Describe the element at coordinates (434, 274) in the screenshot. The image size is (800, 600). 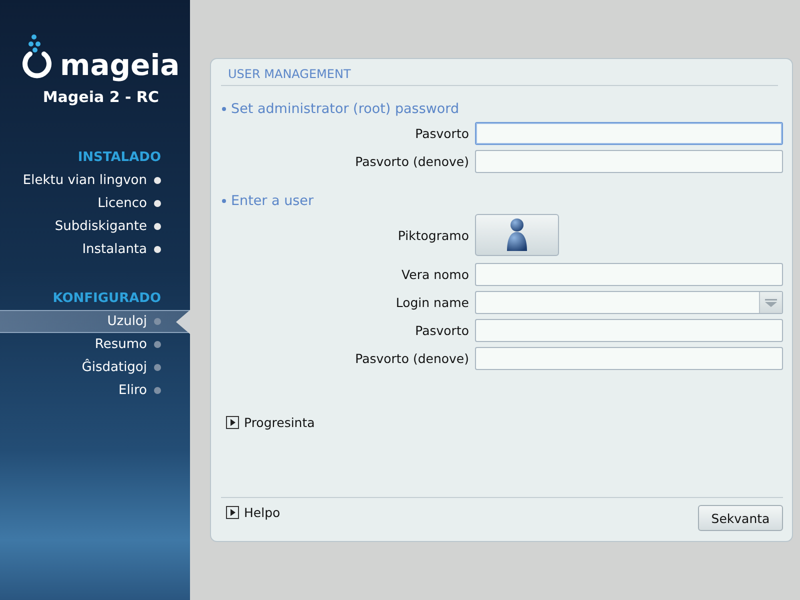
I see `field-label: Vera nomo` at that location.